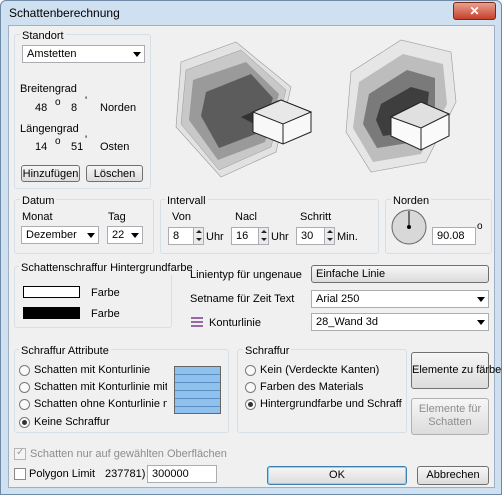 Image resolution: width=502 pixels, height=495 pixels. What do you see at coordinates (43, 36) in the screenshot?
I see `standort-label: Standort` at bounding box center [43, 36].